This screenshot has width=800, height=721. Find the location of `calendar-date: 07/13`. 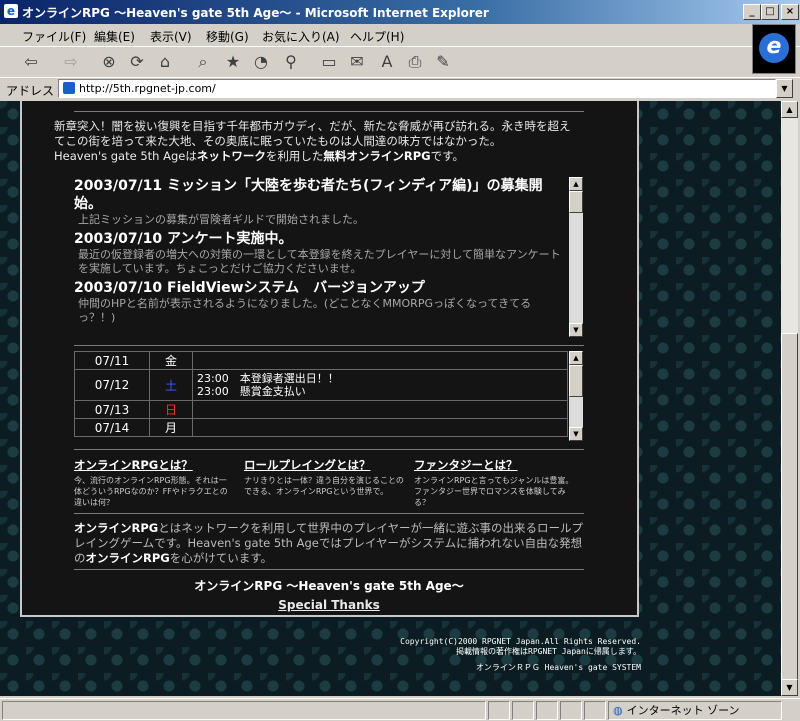

calendar-date: 07/13 is located at coordinates (112, 409).